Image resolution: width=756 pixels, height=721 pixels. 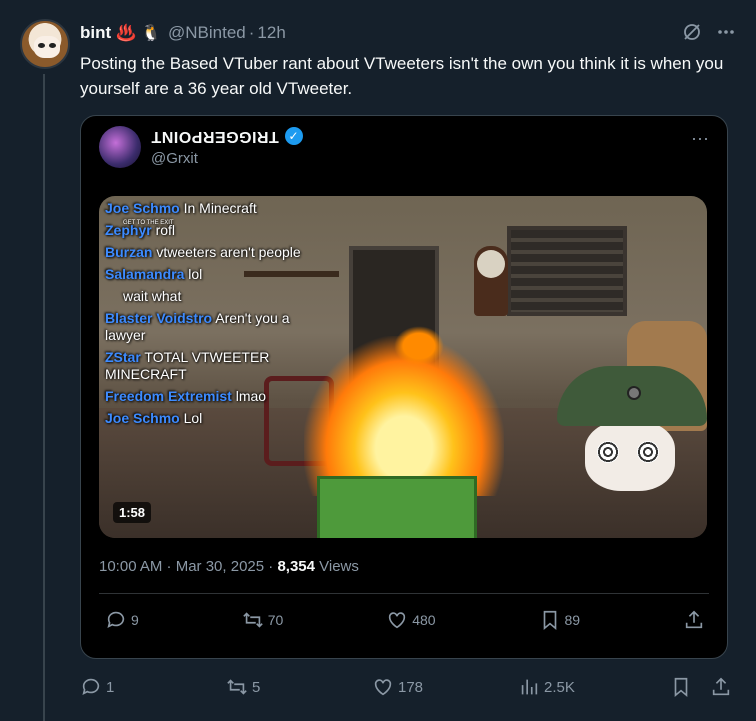 What do you see at coordinates (132, 512) in the screenshot?
I see `video-duration-badge: 1:58` at bounding box center [132, 512].